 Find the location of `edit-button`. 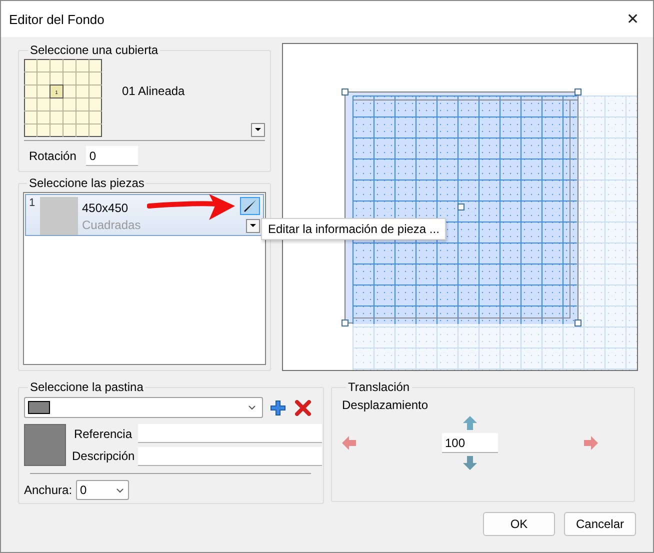

edit-button is located at coordinates (250, 206).